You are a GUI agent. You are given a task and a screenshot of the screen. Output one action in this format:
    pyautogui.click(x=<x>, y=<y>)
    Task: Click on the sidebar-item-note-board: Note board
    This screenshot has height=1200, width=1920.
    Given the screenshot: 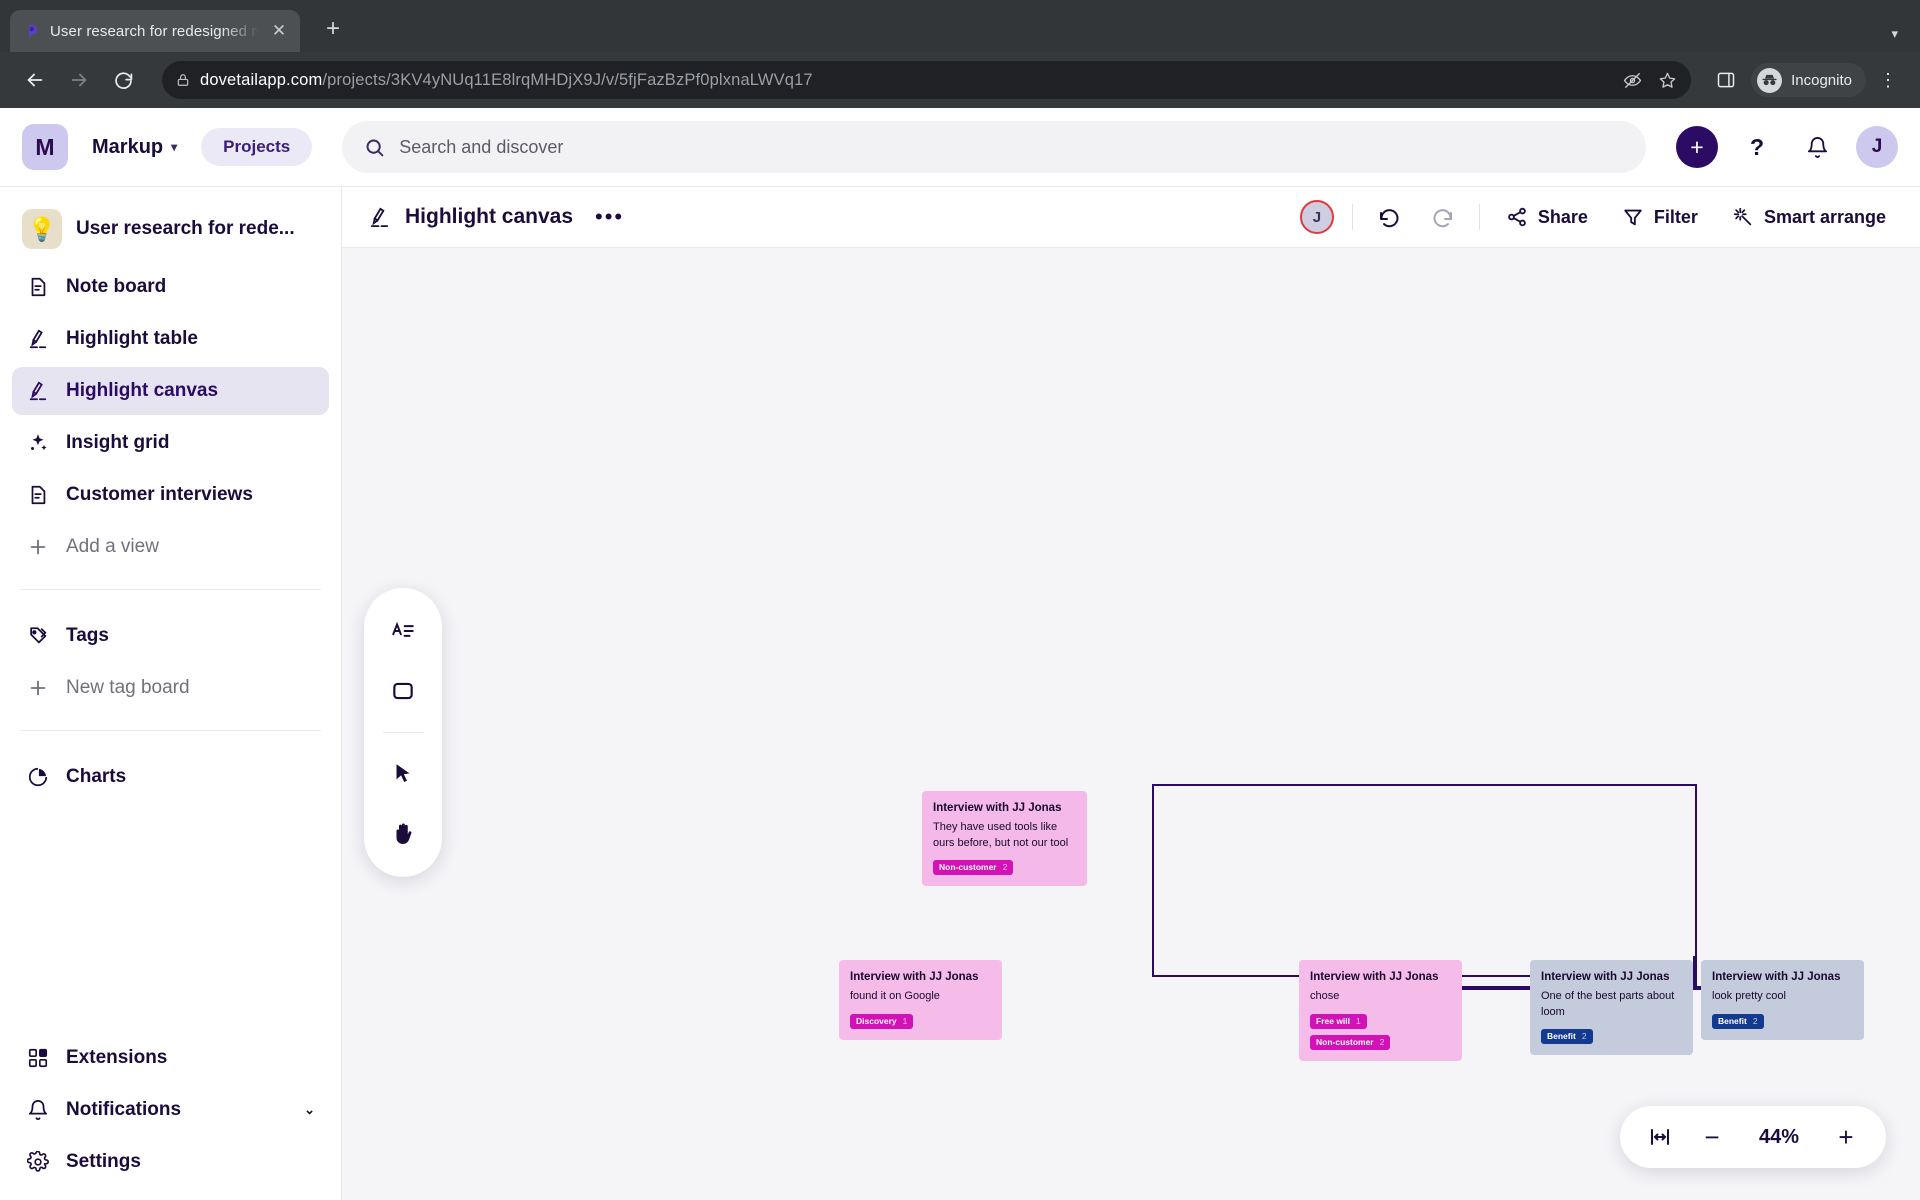 What is the action you would take?
    pyautogui.click(x=170, y=287)
    